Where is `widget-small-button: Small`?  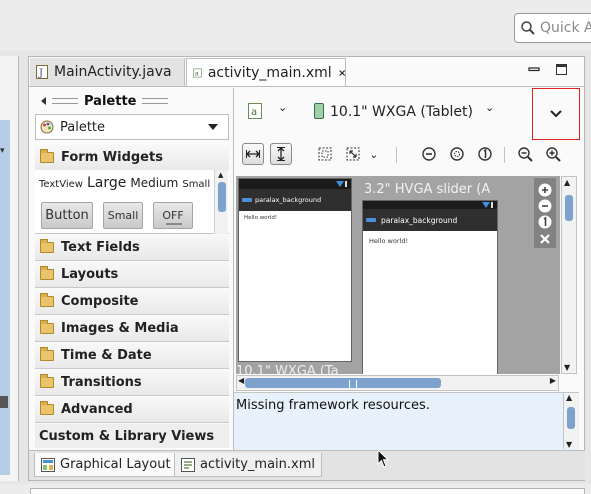
widget-small-button: Small is located at coordinates (123, 215).